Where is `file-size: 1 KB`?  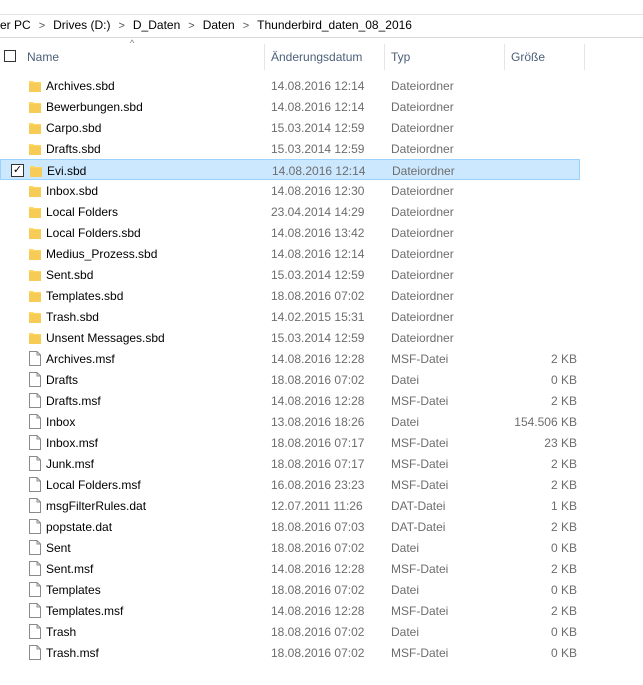
file-size: 1 KB is located at coordinates (563, 506).